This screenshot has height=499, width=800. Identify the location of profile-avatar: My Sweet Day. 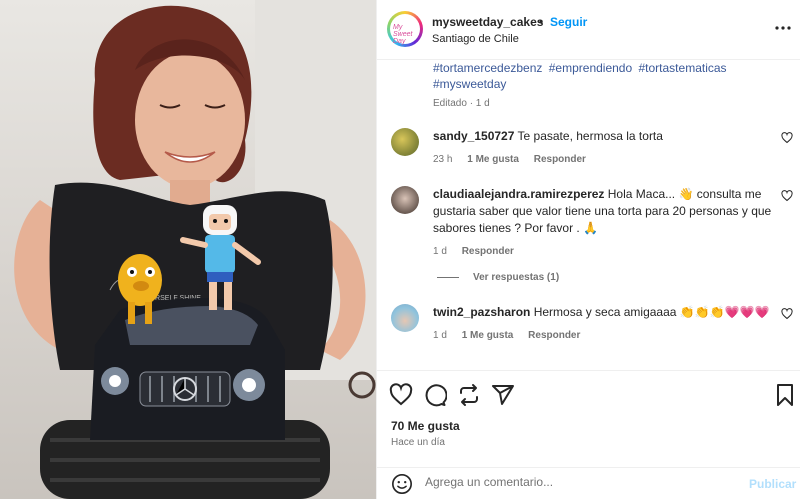
(405, 29).